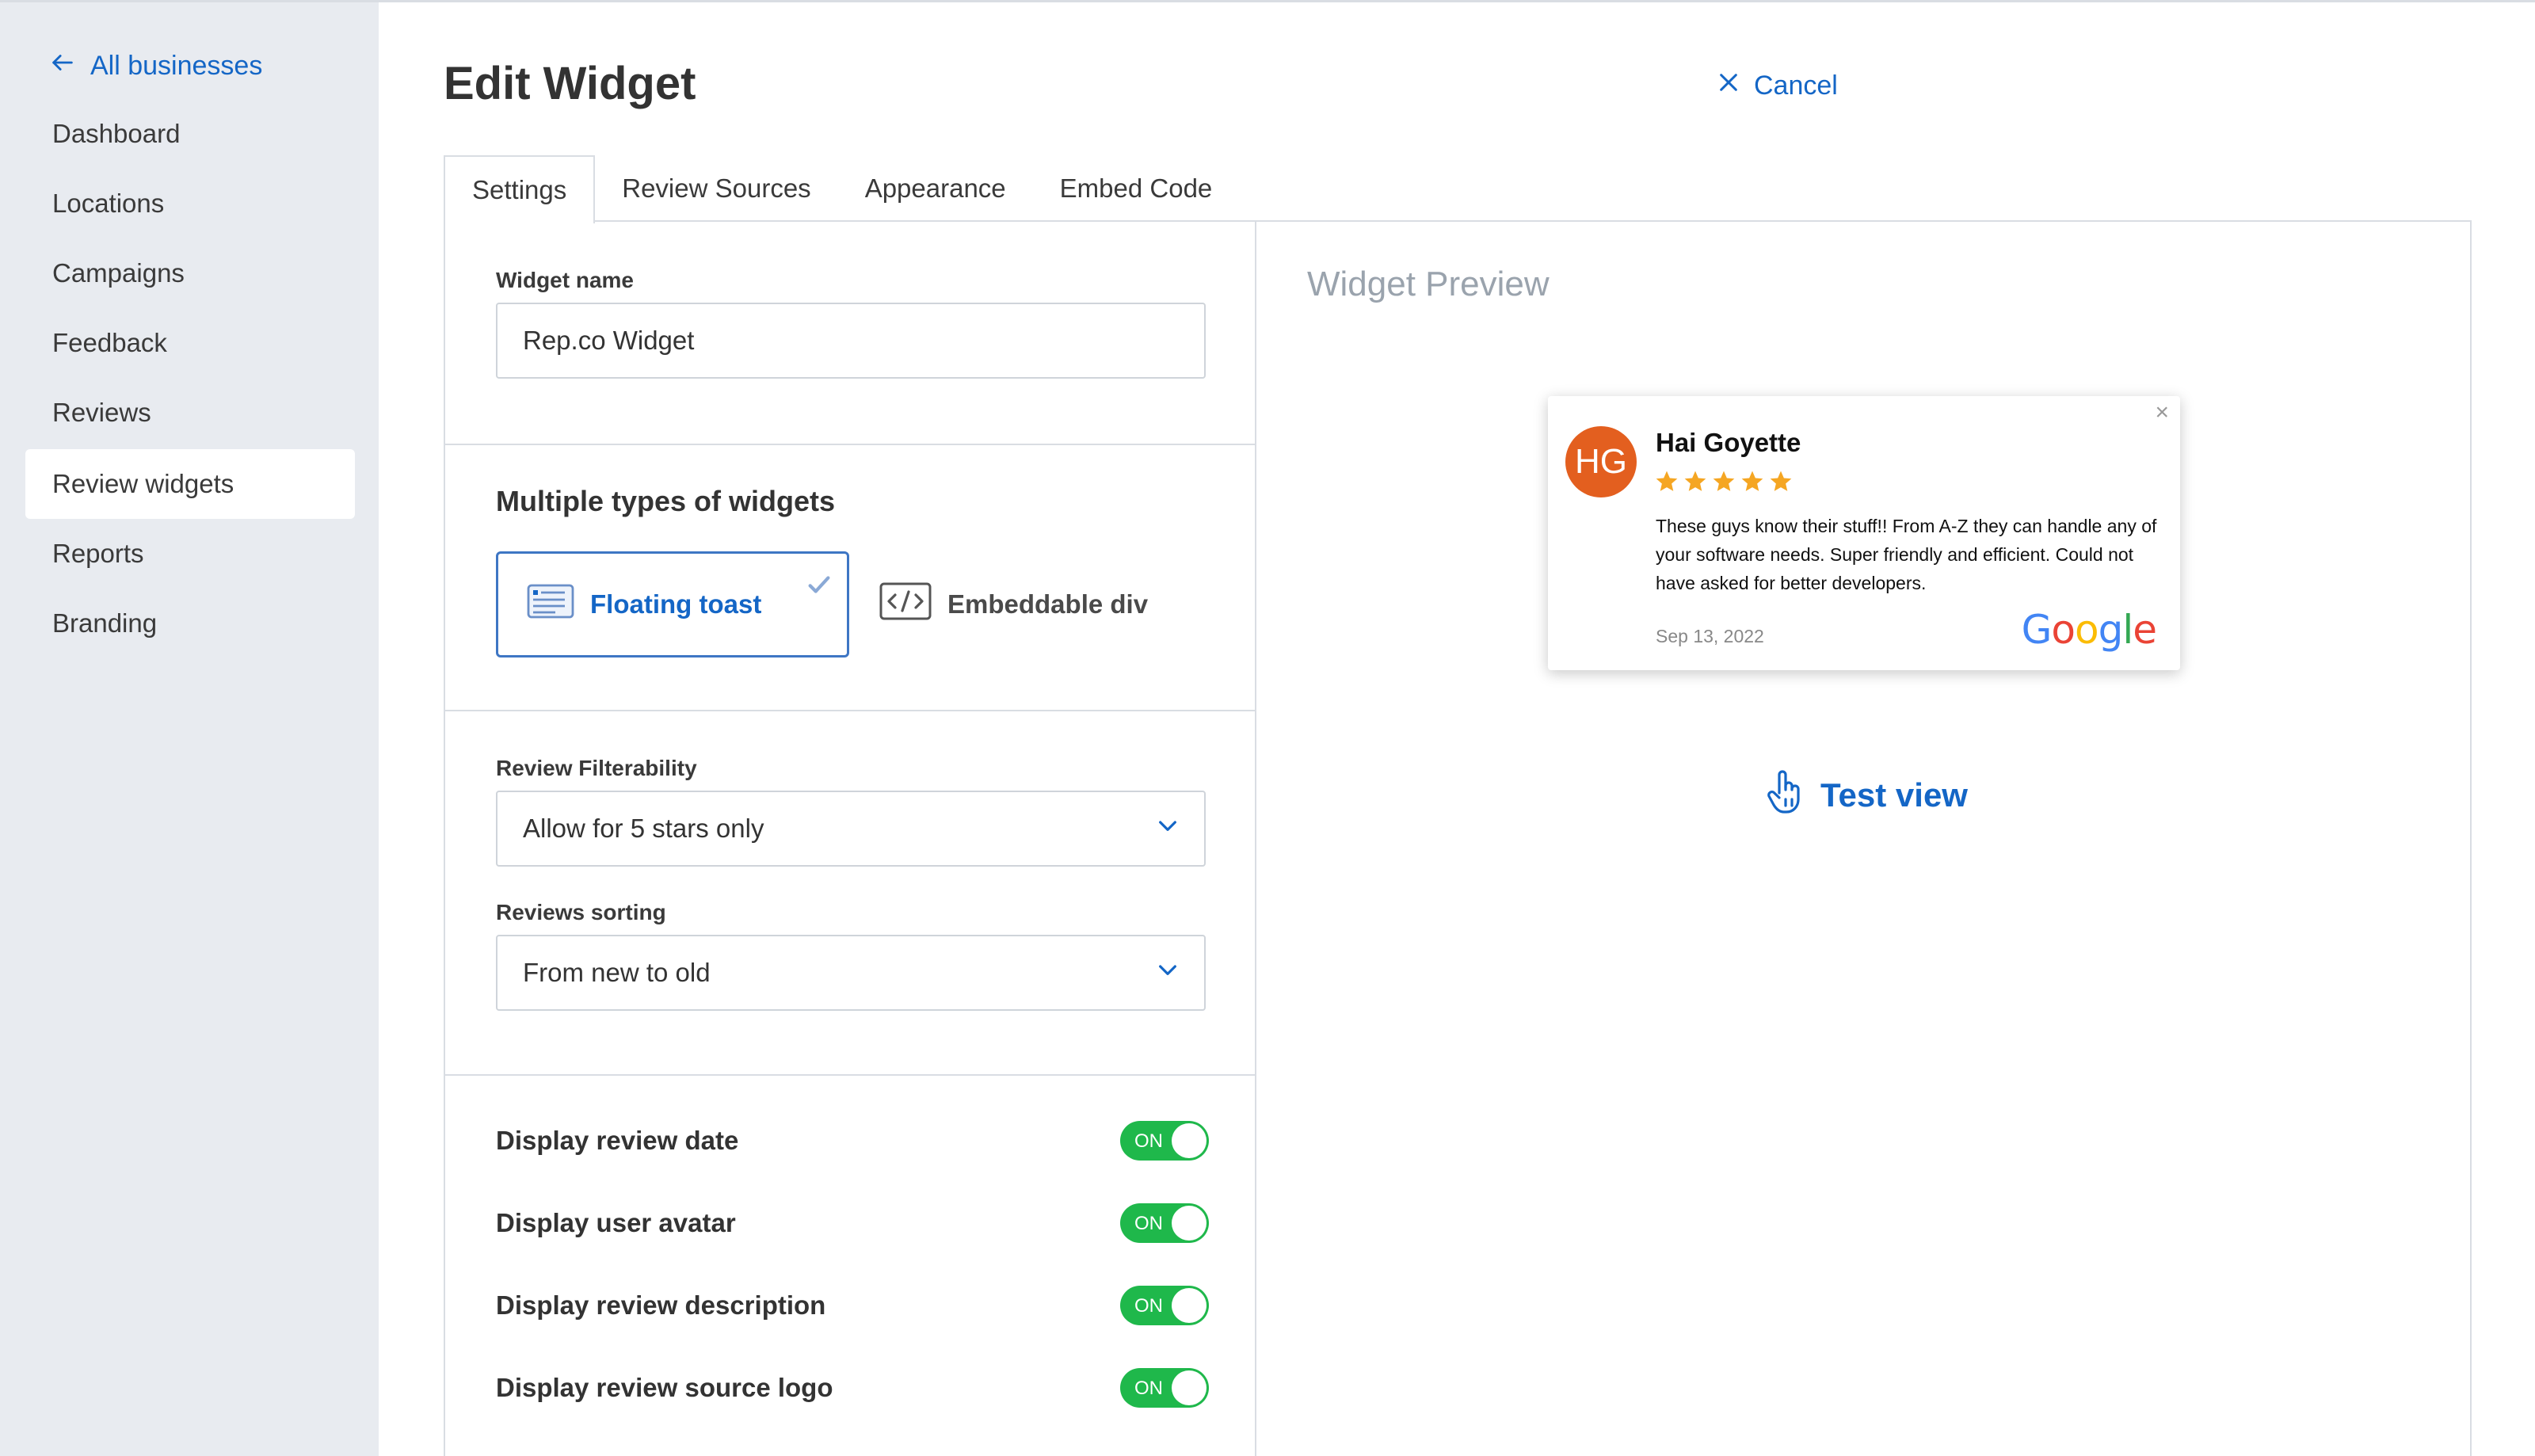  Describe the element at coordinates (190, 273) in the screenshot. I see `sidebar-item-campaigns: Campaigns` at that location.